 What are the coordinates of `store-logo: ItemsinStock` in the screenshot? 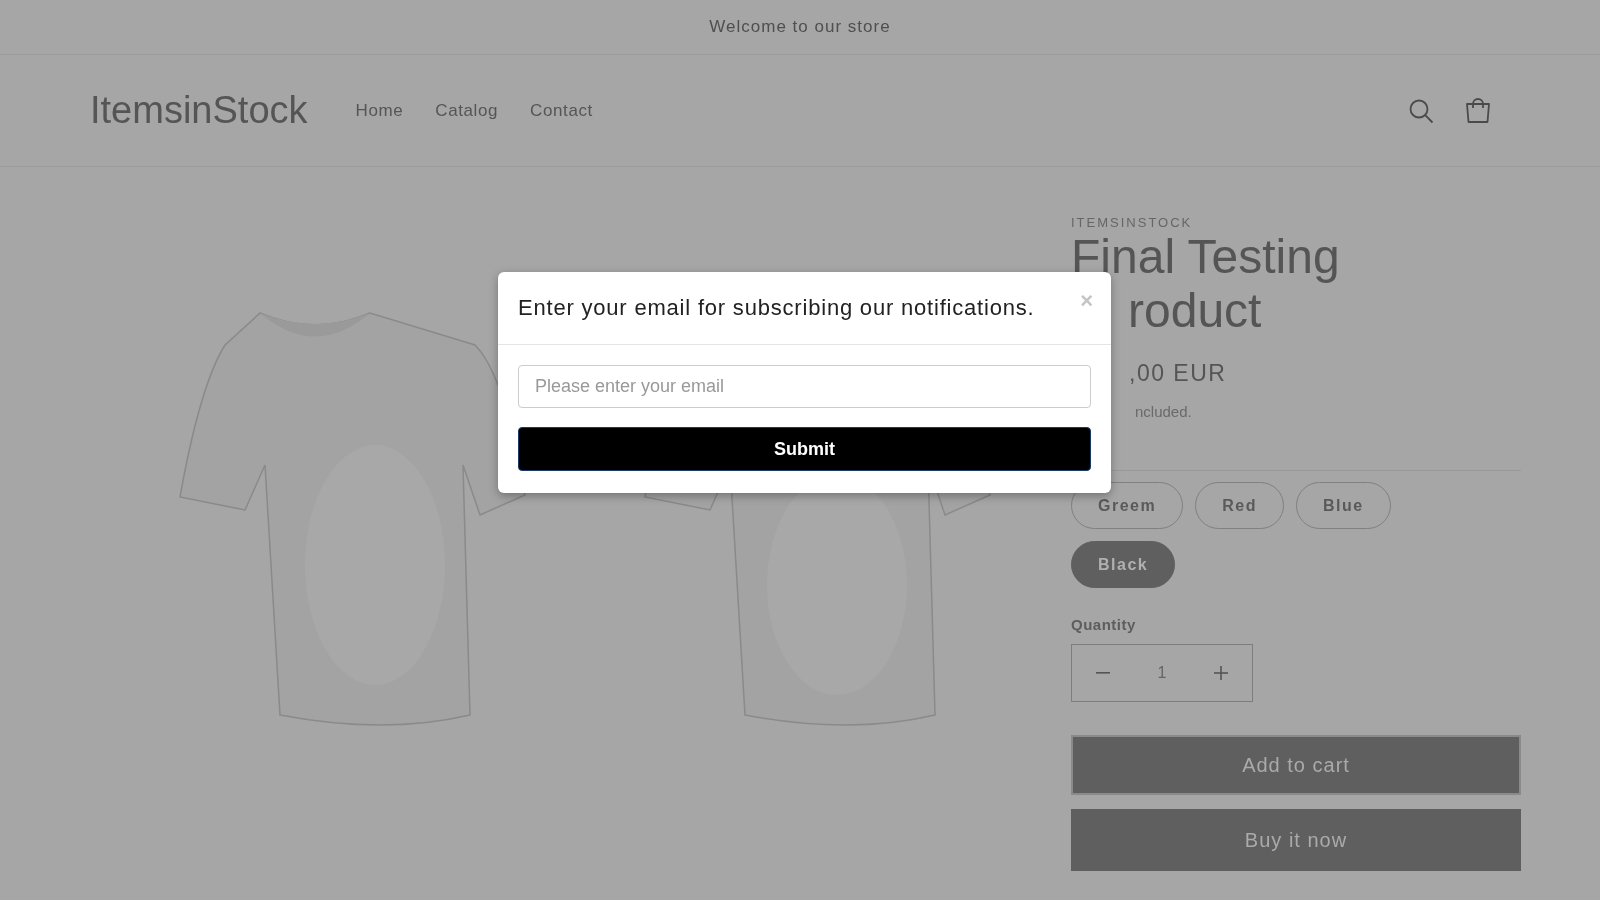 It's located at (199, 110).